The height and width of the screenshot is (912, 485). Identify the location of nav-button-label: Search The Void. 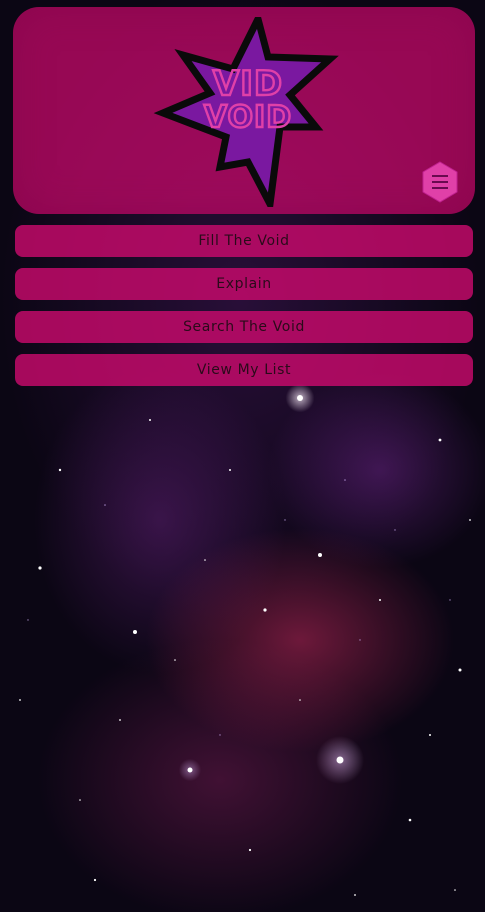
(244, 327).